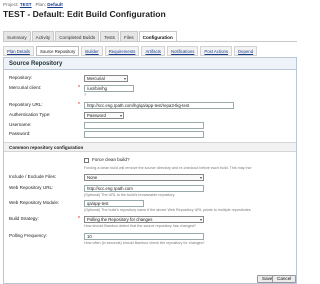  What do you see at coordinates (120, 219) in the screenshot?
I see `build-strategy-select-value: Polling the Repository for changes` at bounding box center [120, 219].